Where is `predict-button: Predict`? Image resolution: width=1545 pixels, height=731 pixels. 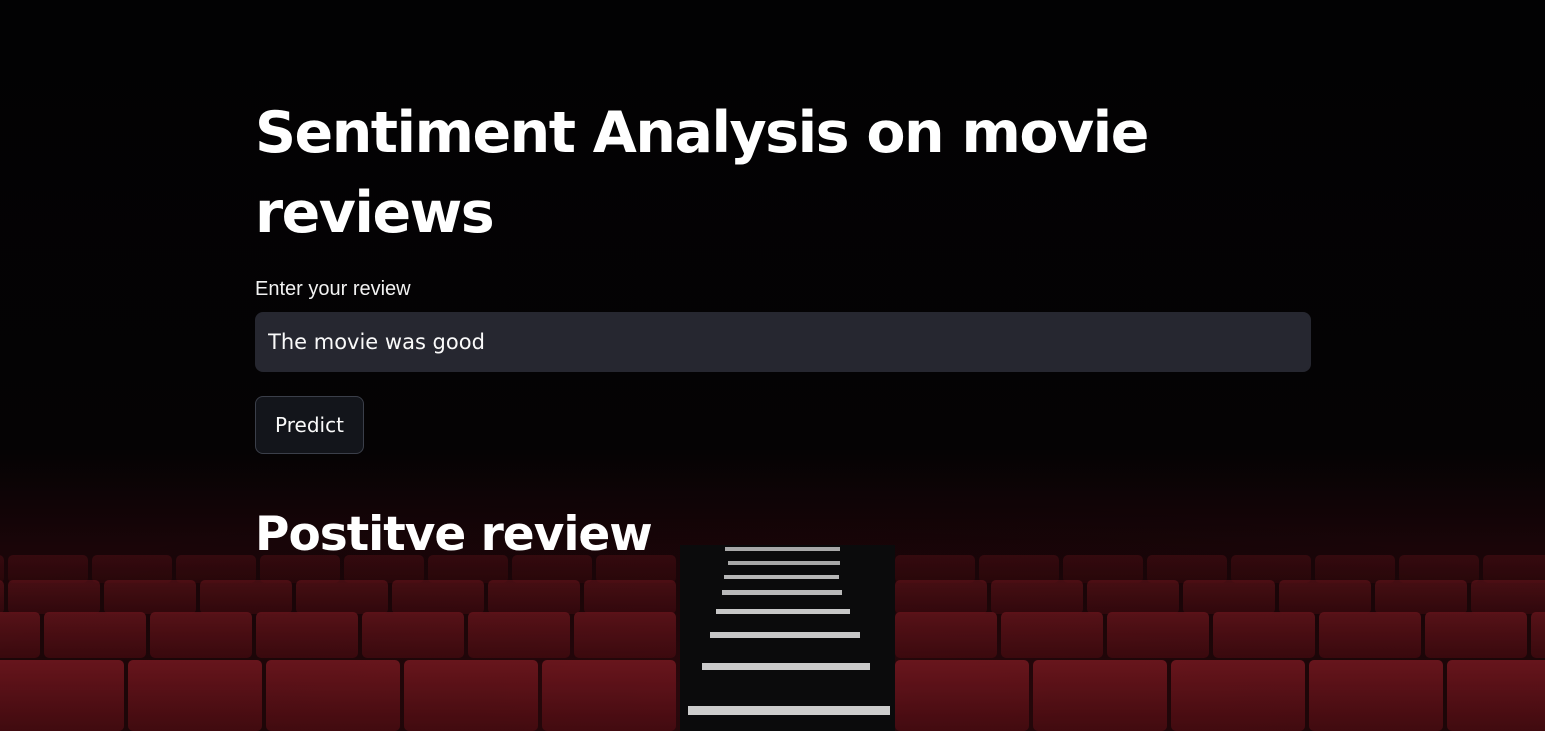 predict-button: Predict is located at coordinates (309, 425).